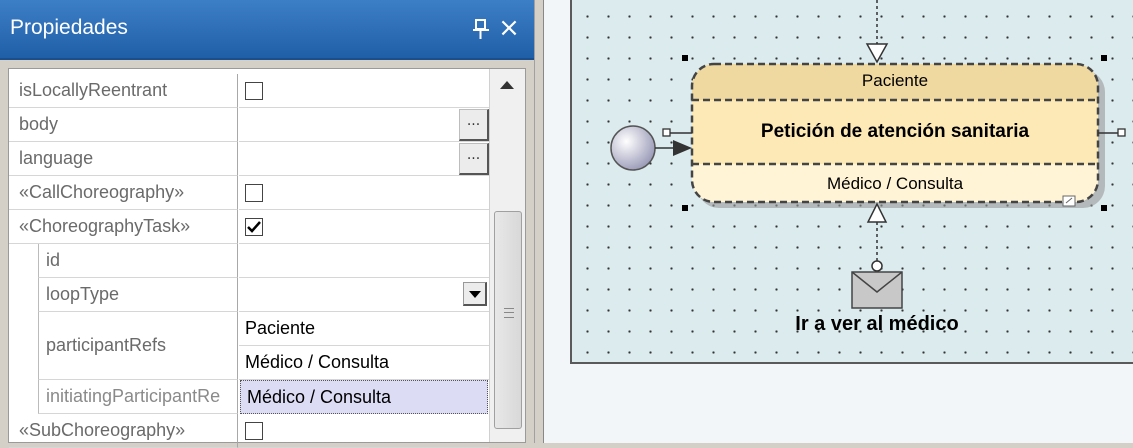  I want to click on participantRefs-value-1: Paciente, so click(364, 329).